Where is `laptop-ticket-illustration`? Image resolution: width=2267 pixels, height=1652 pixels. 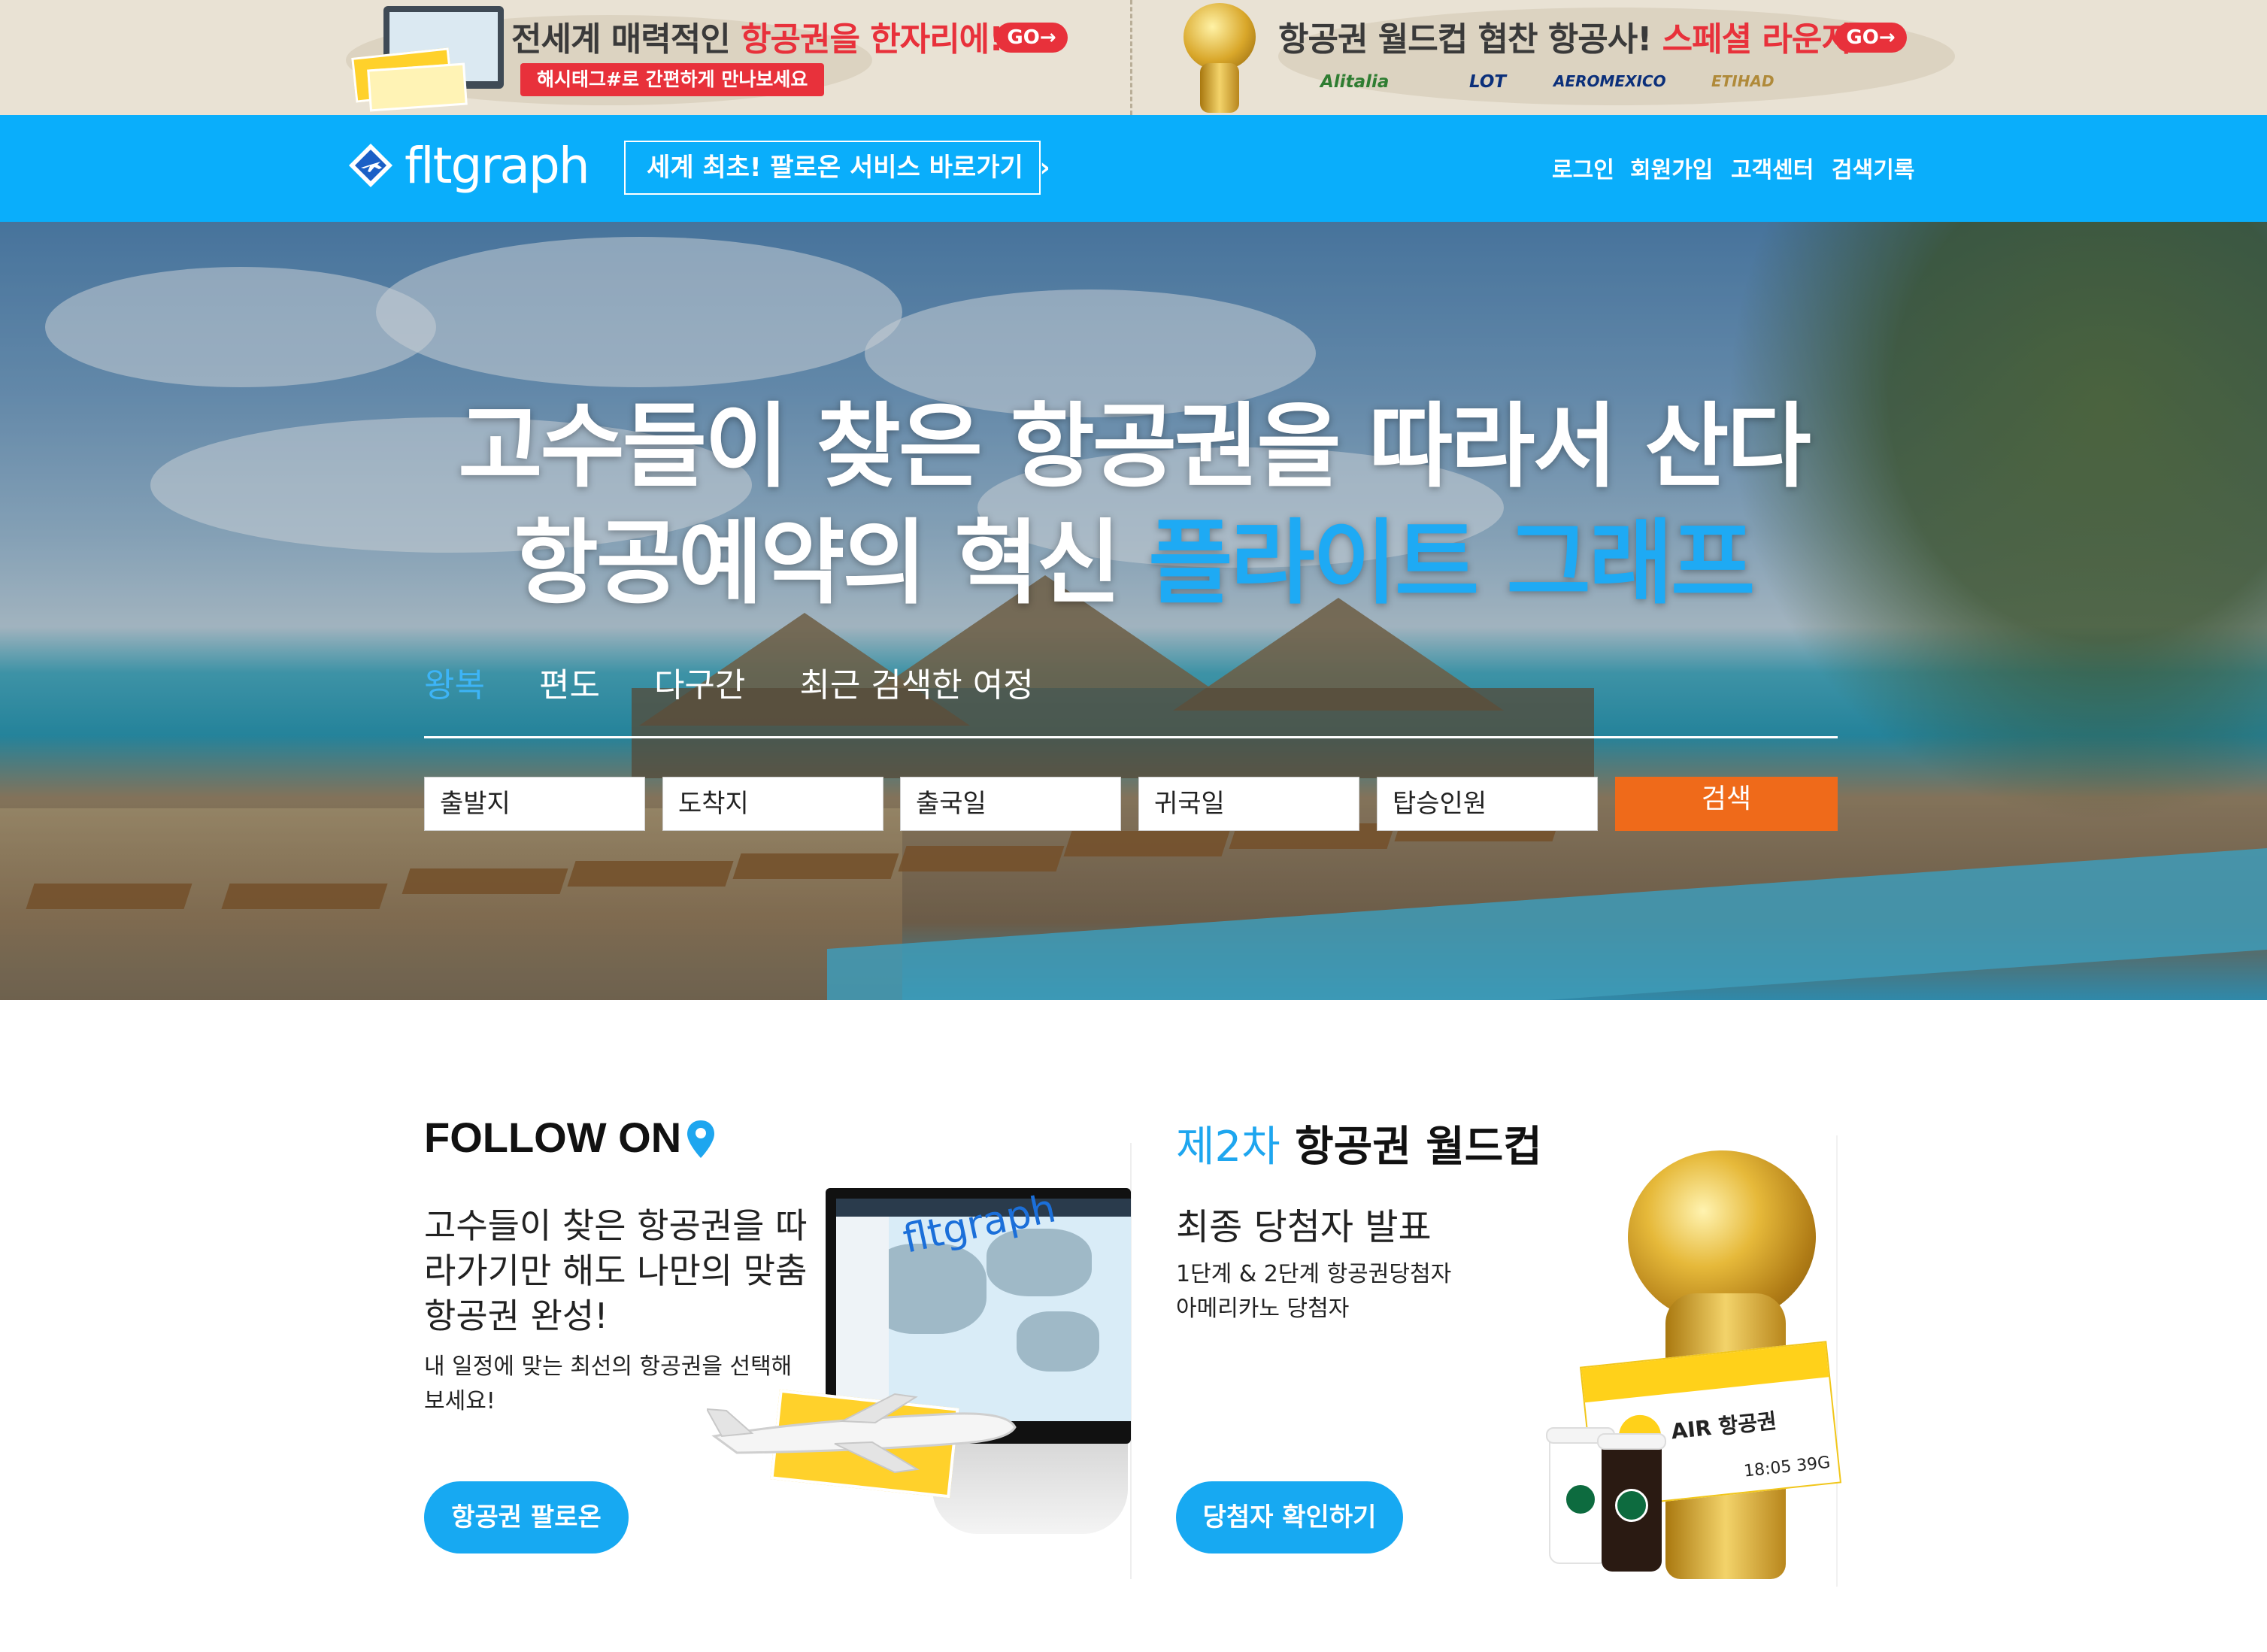 laptop-ticket-illustration is located at coordinates (431, 59).